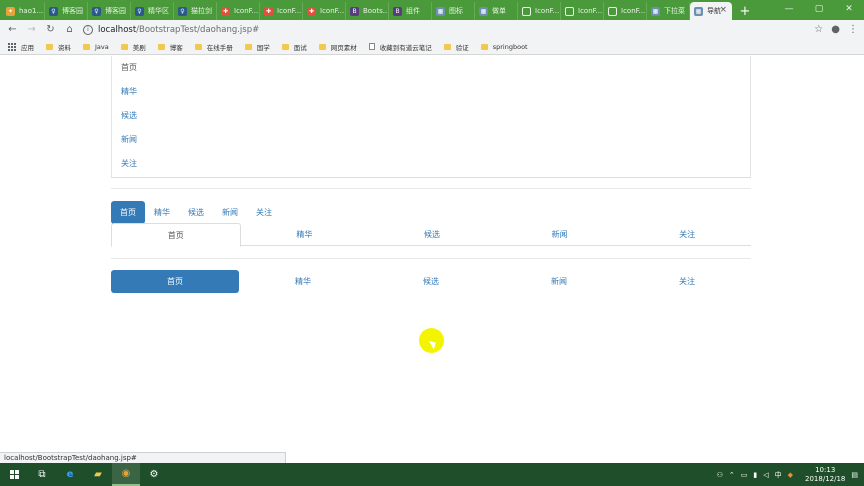  I want to click on file-explorer-icon: ▰, so click(98, 474).